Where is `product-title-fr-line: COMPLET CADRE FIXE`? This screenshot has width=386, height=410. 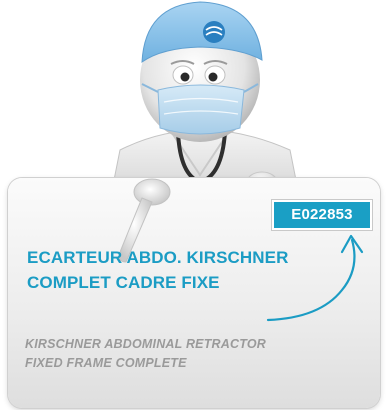
product-title-fr-line: COMPLET CADRE FIXE is located at coordinates (123, 282).